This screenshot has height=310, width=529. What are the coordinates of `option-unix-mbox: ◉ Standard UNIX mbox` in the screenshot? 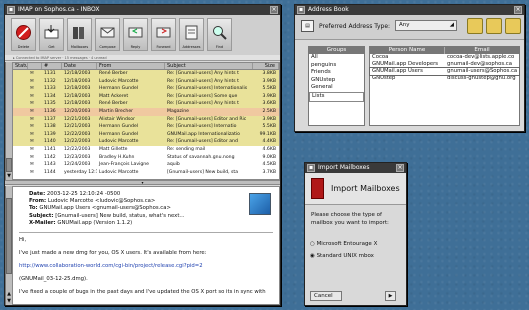 It's located at (342, 256).